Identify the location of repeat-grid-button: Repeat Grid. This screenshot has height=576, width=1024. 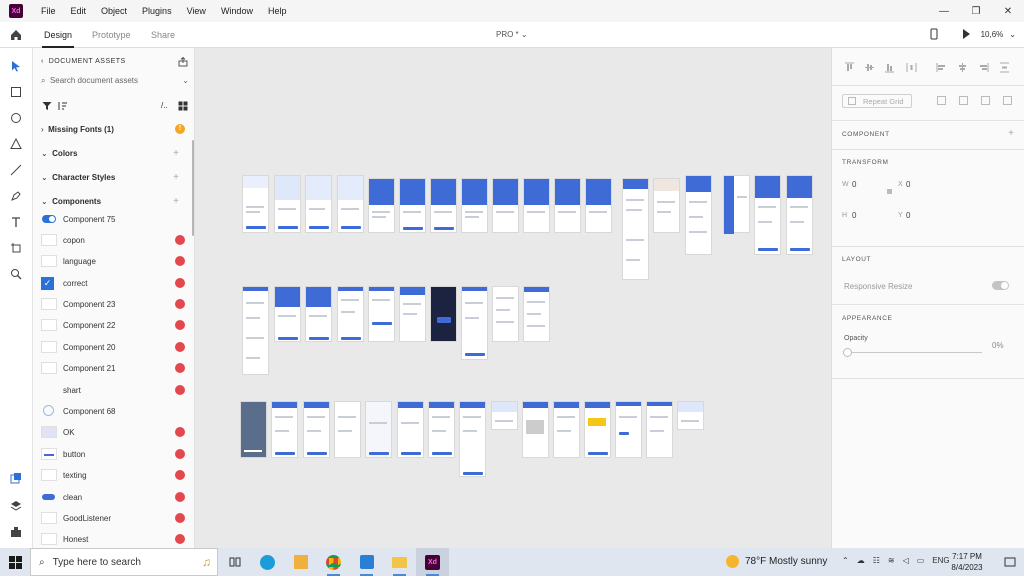
(877, 101).